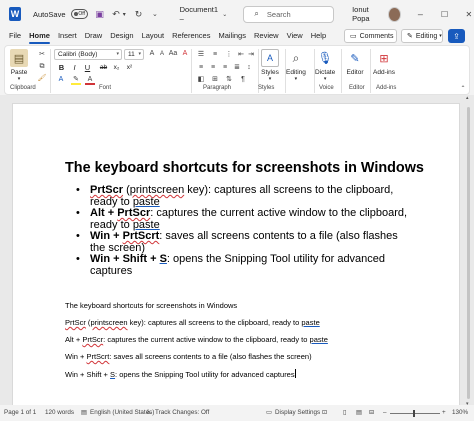 The image size is (474, 421). What do you see at coordinates (94, 36) in the screenshot?
I see `tab-draw: Draw` at bounding box center [94, 36].